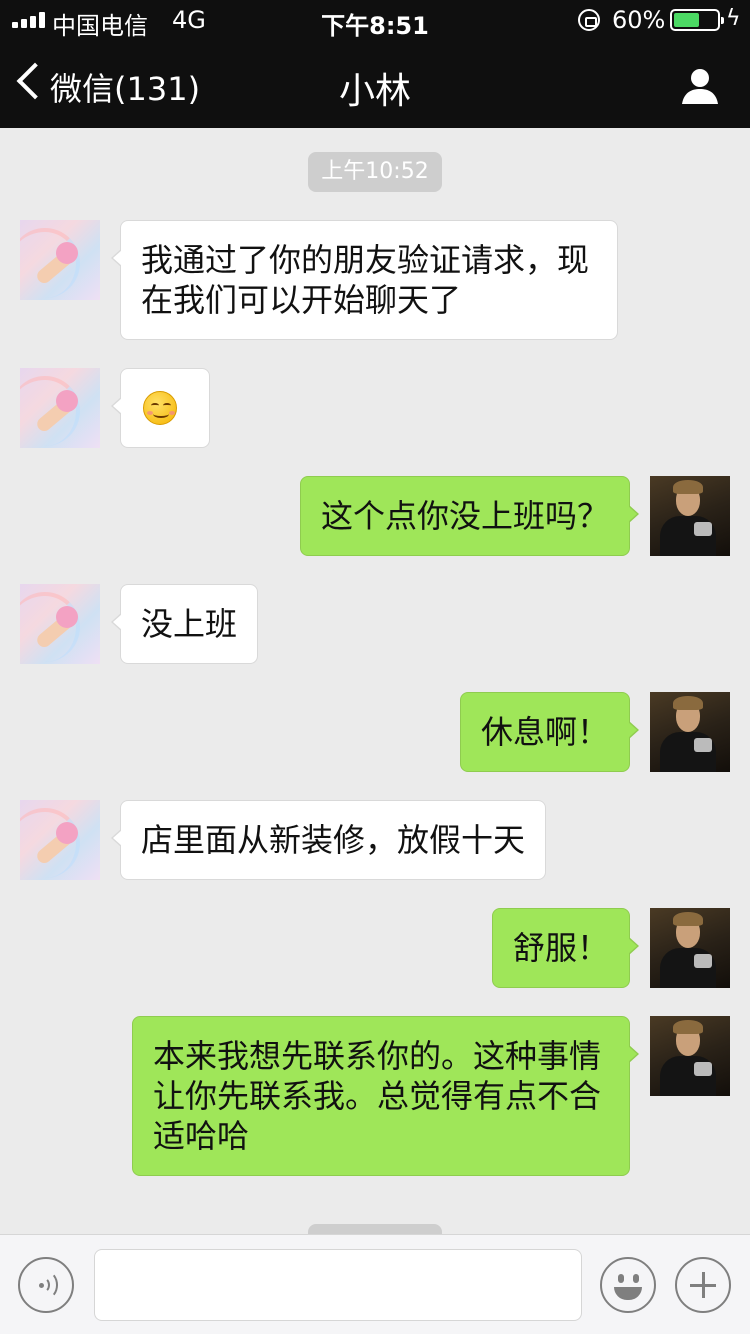  I want to click on outgoing-message: 本来我想先联系你的。这种事情让你先联系我。总觉得有点不合适哈哈, so click(385, 1096).